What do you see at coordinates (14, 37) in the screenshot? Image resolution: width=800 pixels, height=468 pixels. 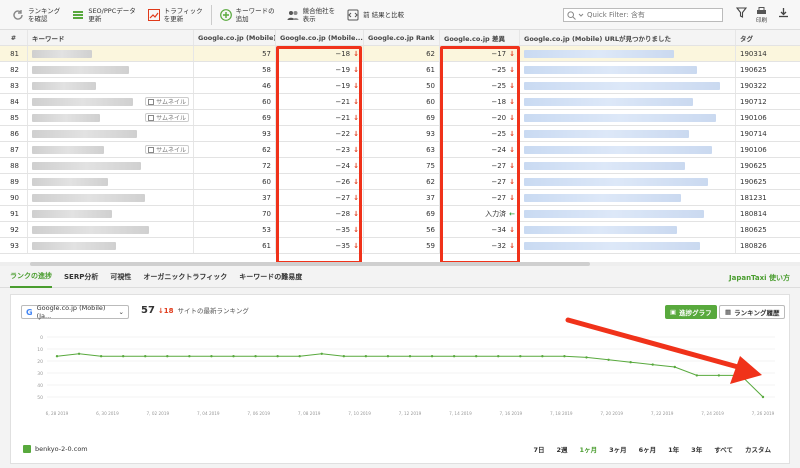 I see `column-header-number: #` at bounding box center [14, 37].